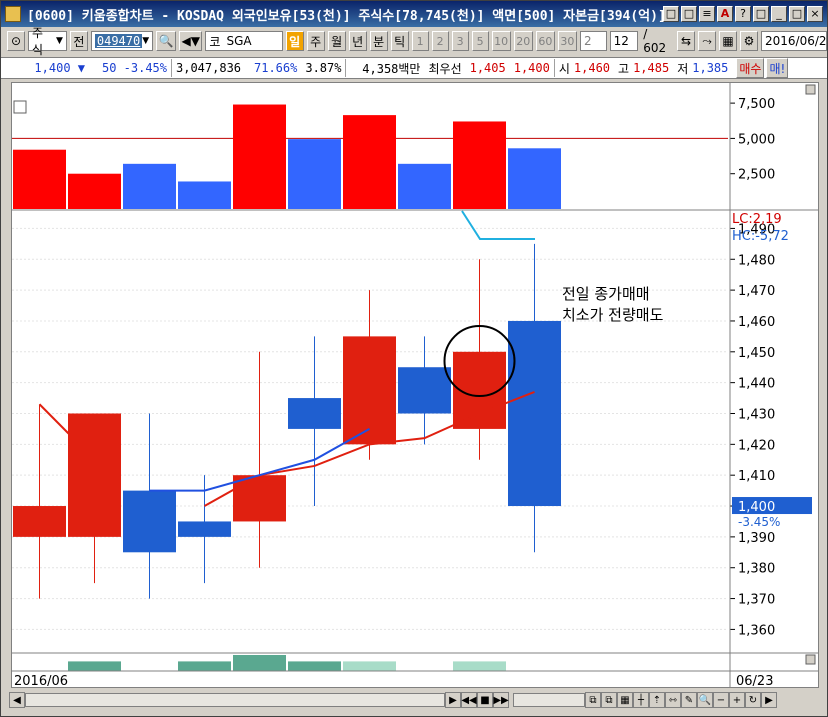  I want to click on price-tick-label: 1,390, so click(756, 538).